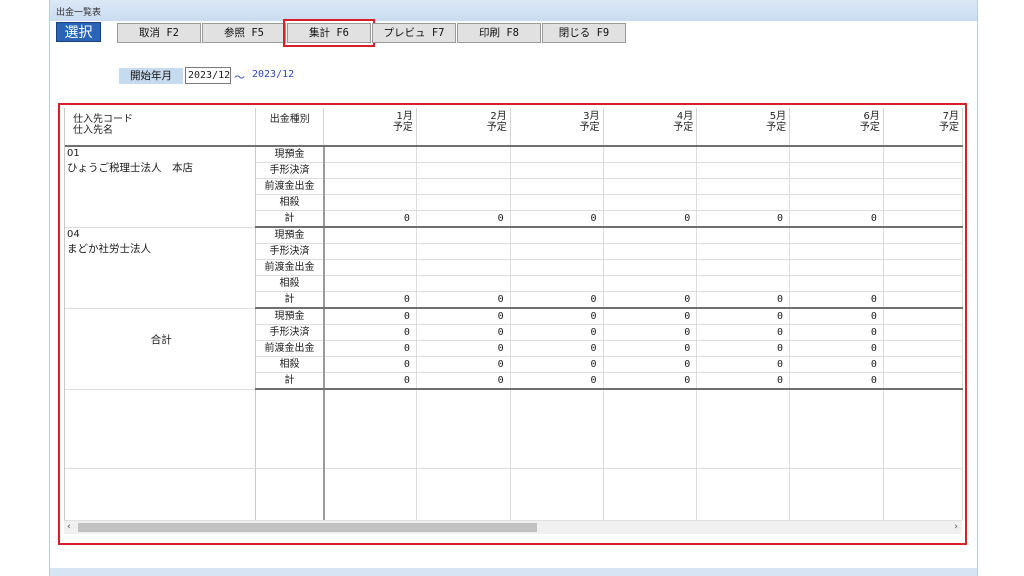  Describe the element at coordinates (307, 527) in the screenshot. I see `scroll-thumb` at that location.